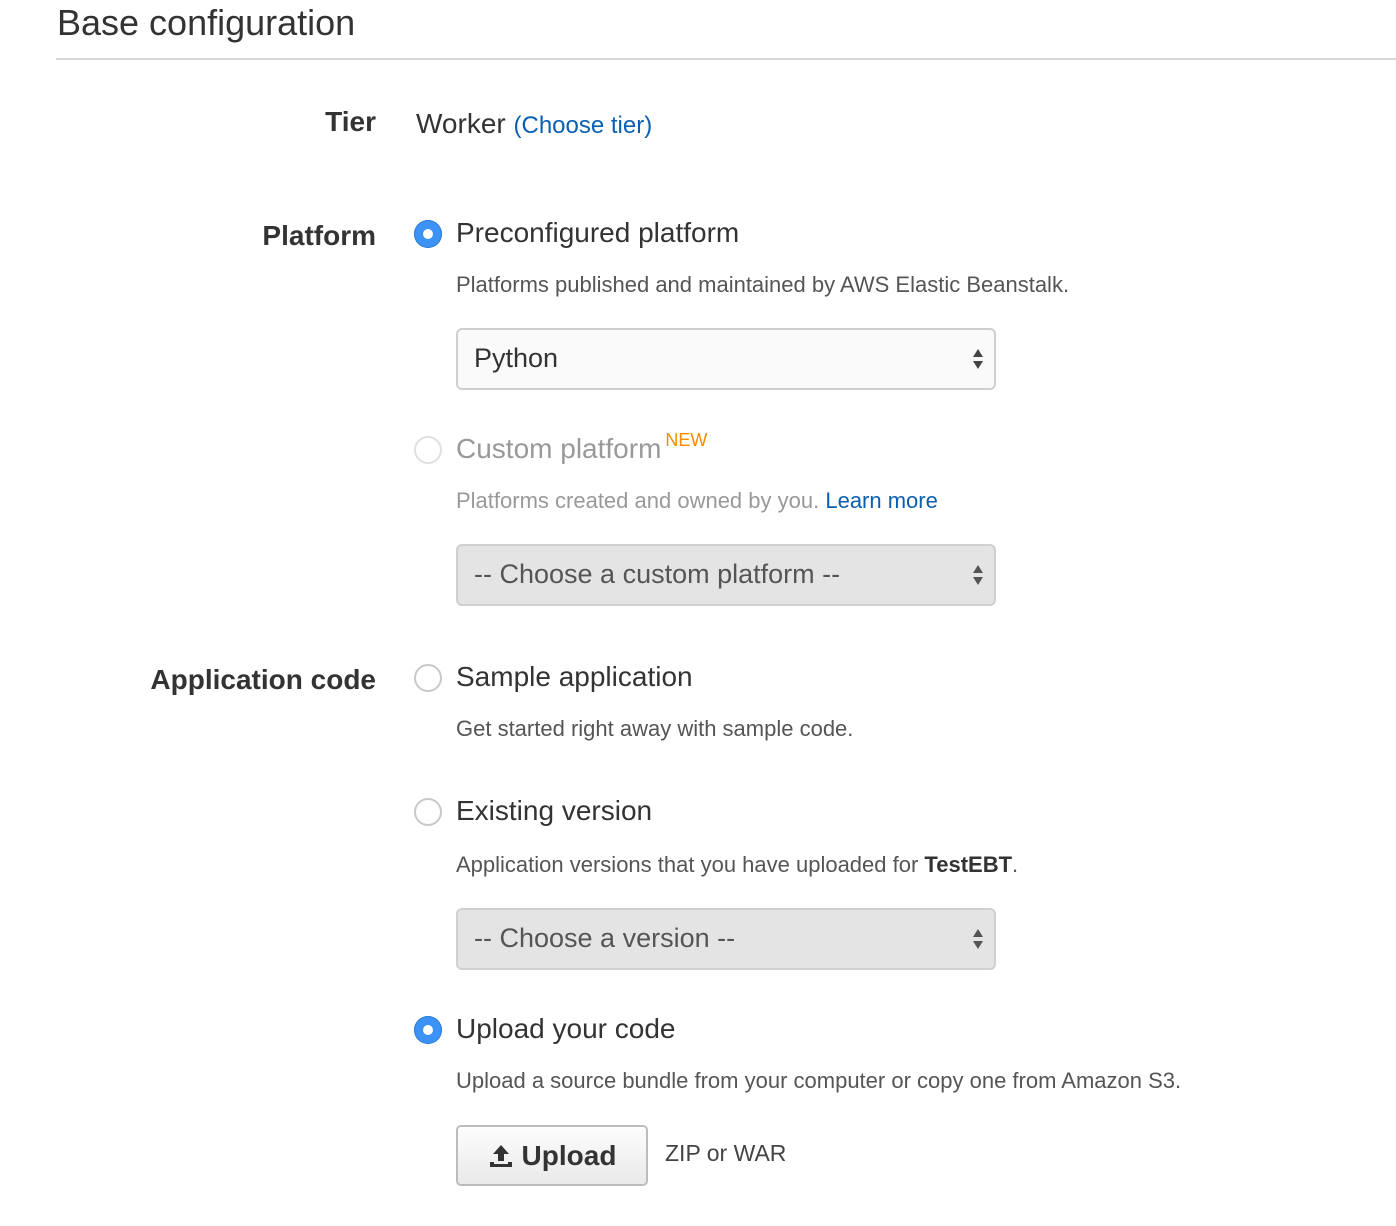  I want to click on tier-label: Tier, so click(350, 121).